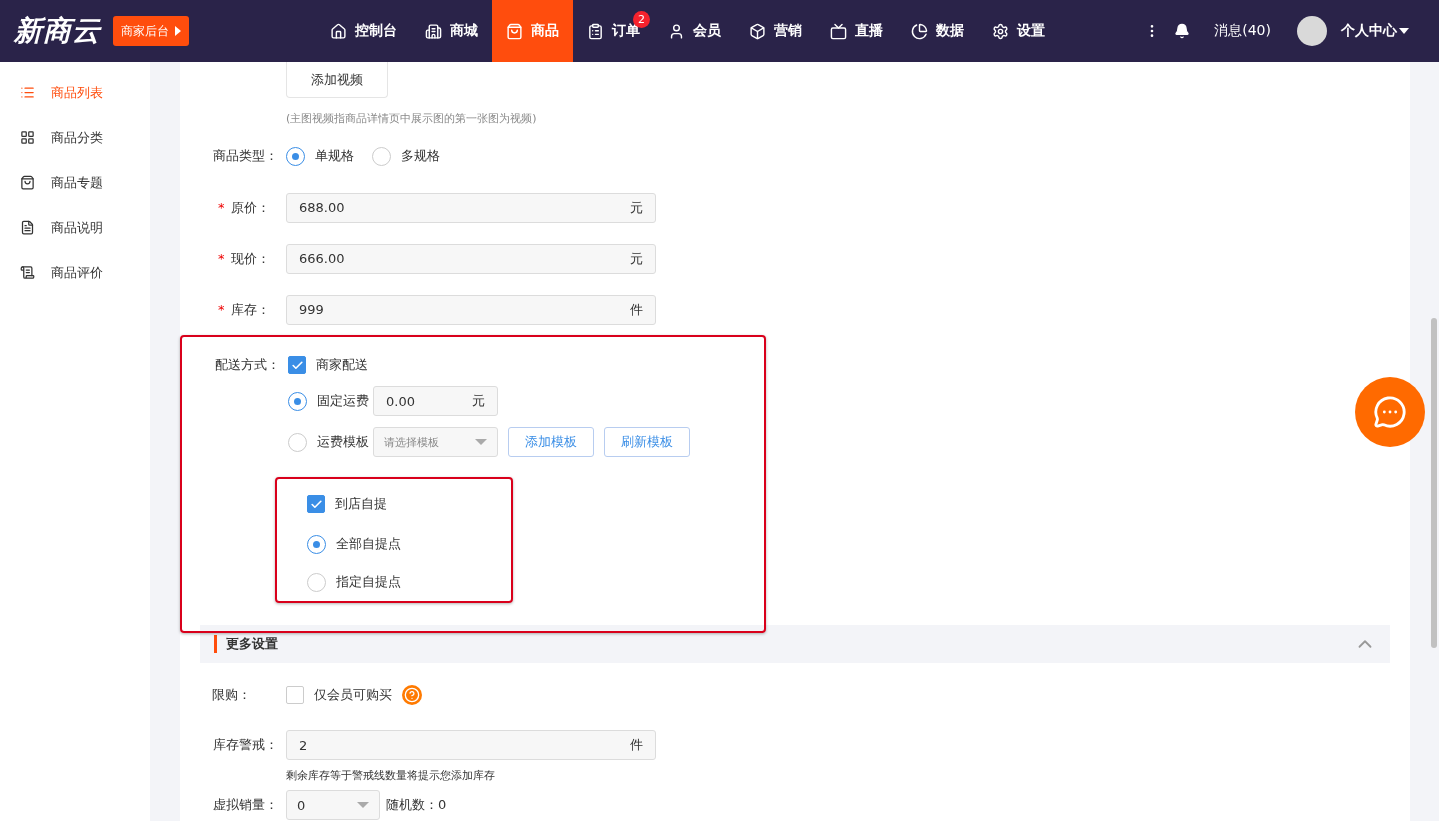 Image resolution: width=1439 pixels, height=821 pixels. I want to click on field-label: 配送方式：, so click(247, 365).